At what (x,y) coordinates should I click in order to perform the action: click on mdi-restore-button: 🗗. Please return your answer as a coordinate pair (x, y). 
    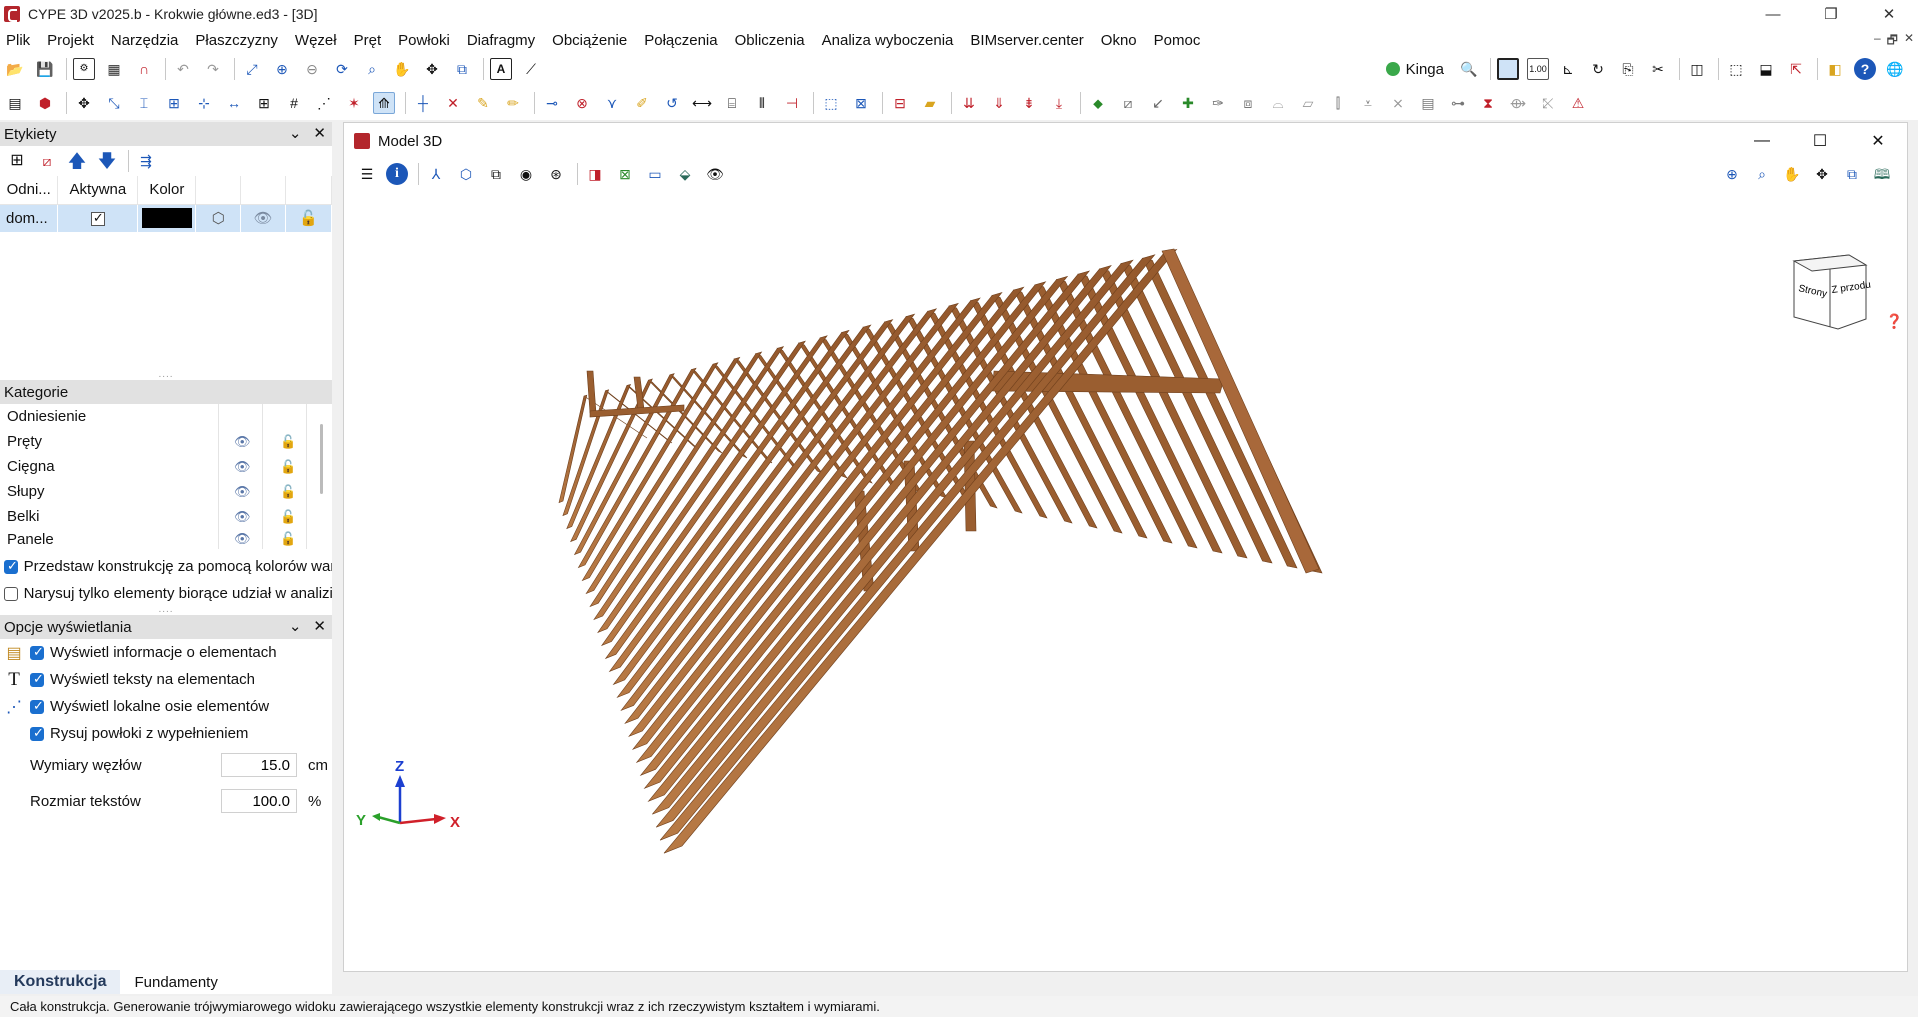
    Looking at the image, I should click on (1892, 41).